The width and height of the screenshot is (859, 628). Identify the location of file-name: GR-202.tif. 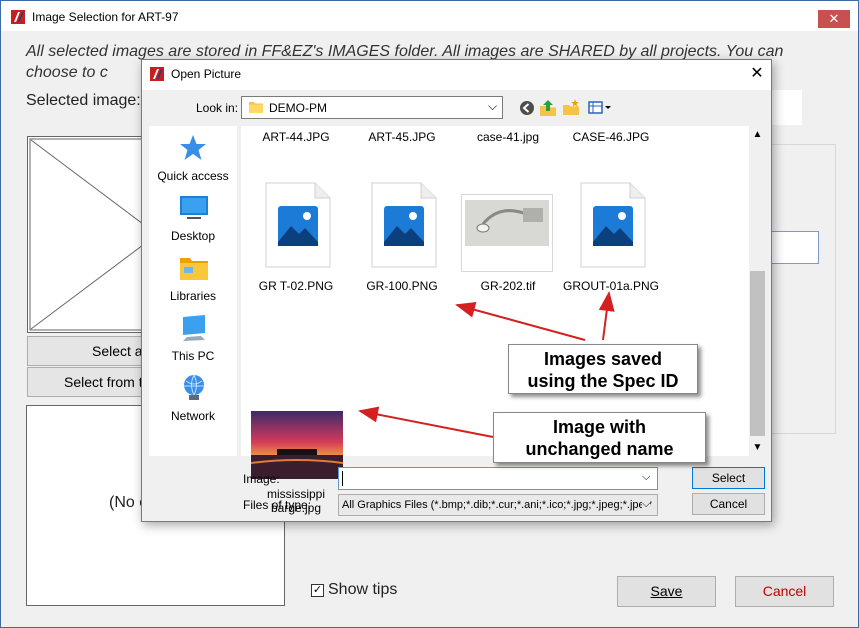
(508, 286).